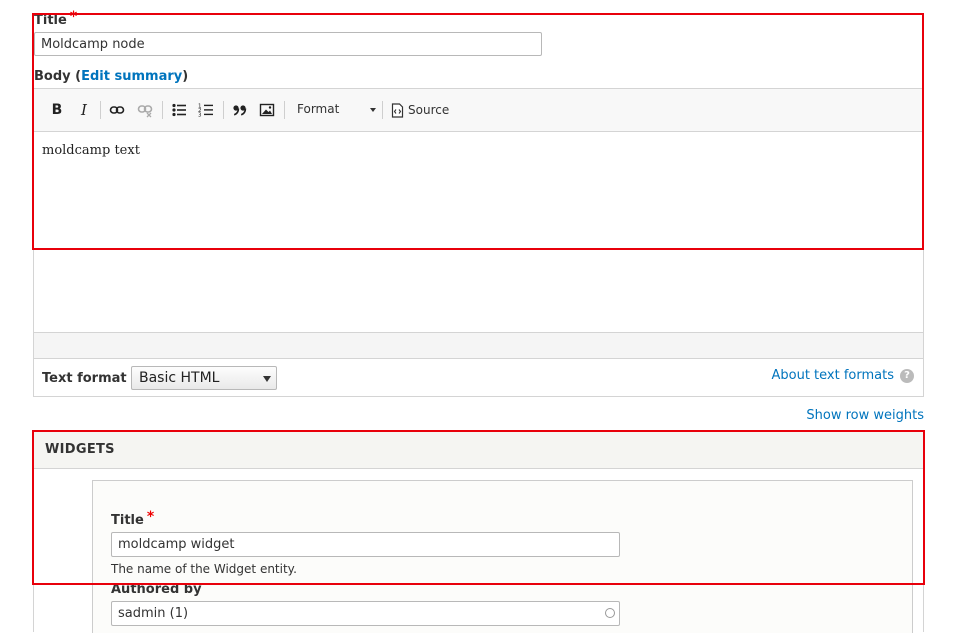  I want to click on show-row-weights-link: Show row weights, so click(865, 415).